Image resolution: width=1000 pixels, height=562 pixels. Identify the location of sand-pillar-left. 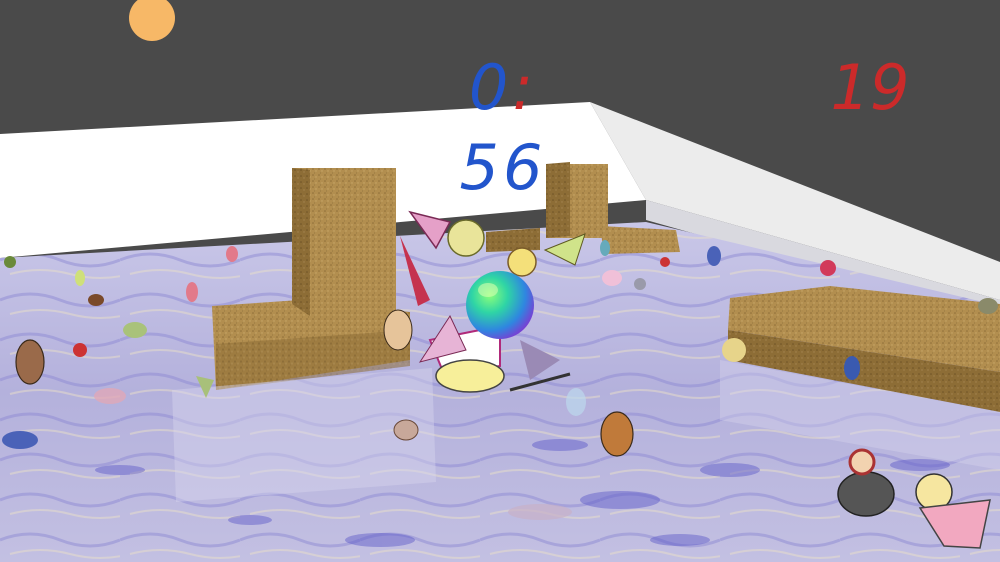
(344, 242).